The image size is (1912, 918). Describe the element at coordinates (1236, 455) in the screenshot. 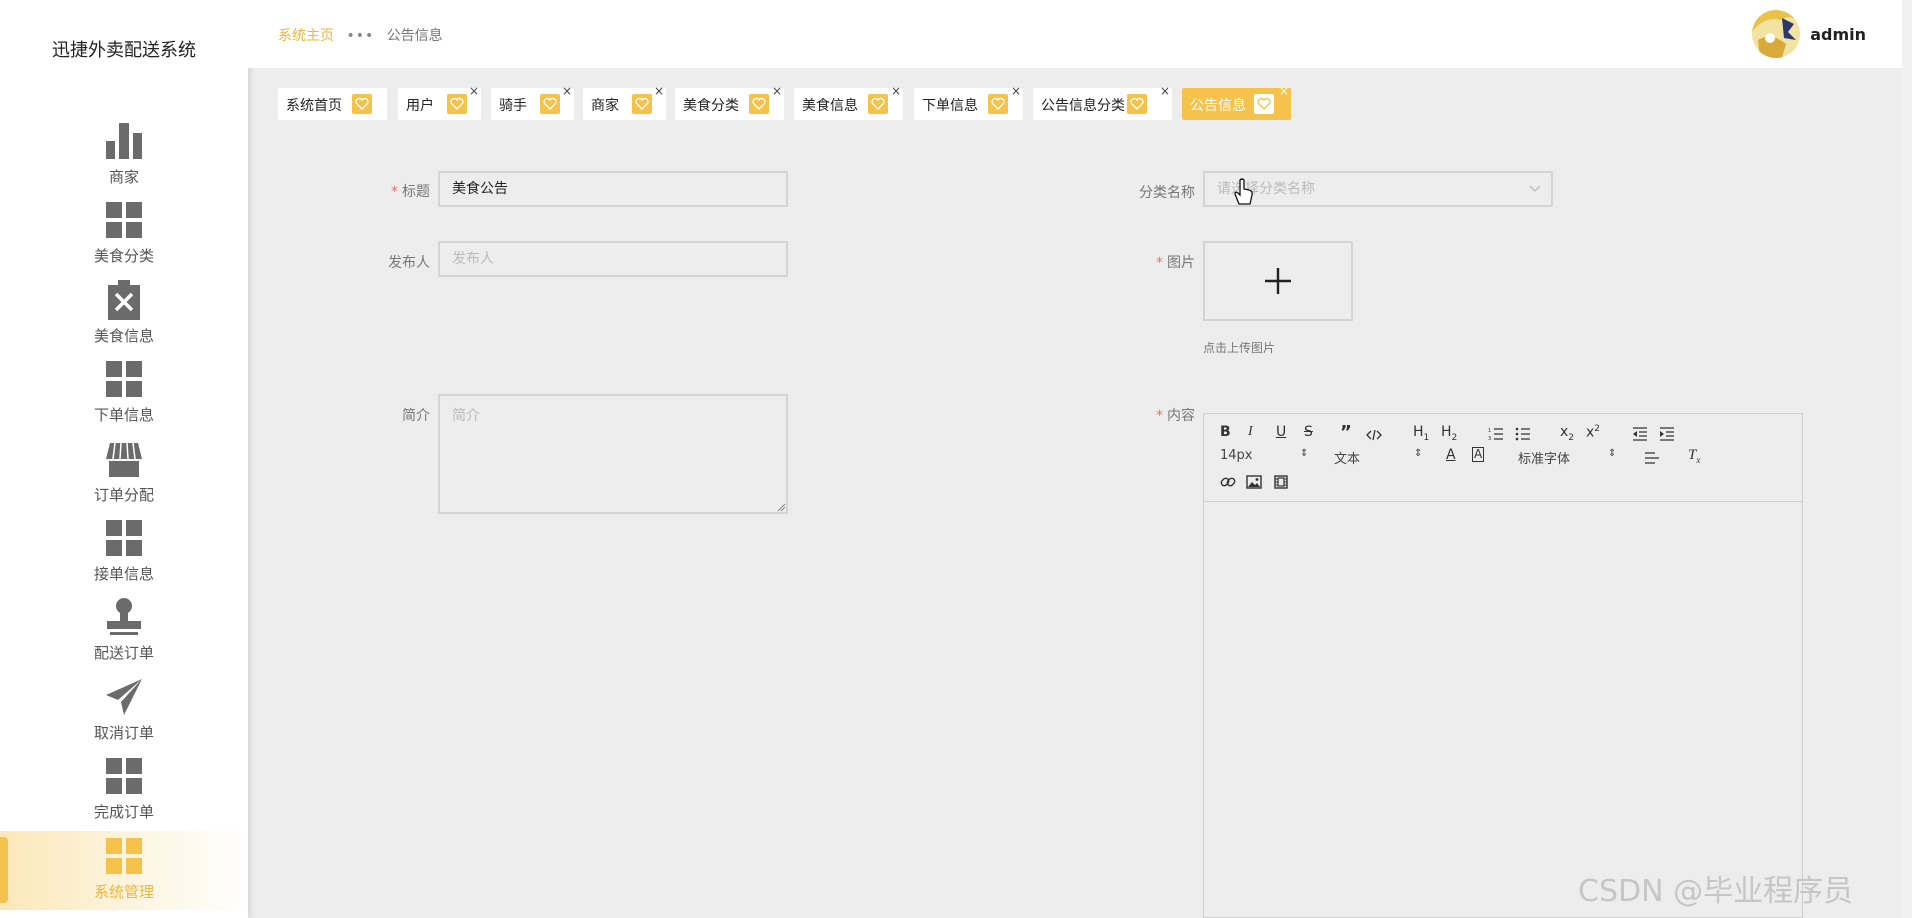

I see `font-size-value: 14px` at that location.